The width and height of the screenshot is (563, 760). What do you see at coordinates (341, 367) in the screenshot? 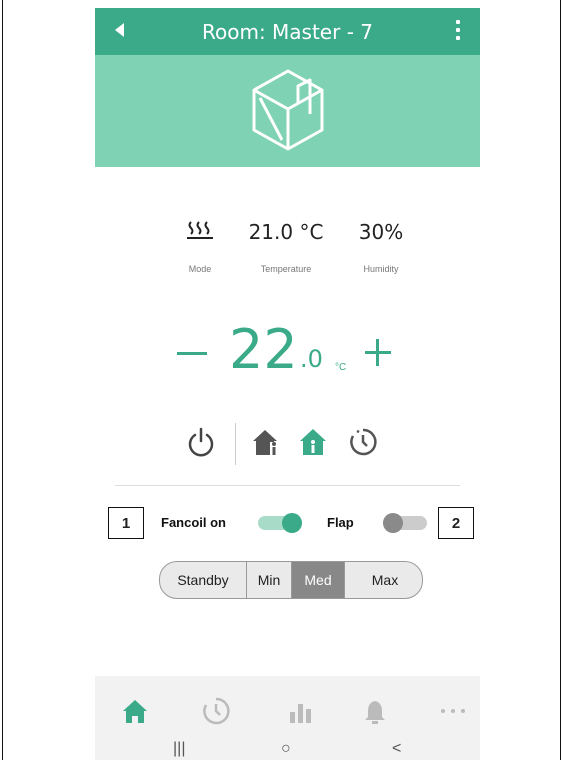
I see `setpoint-unit: °C` at bounding box center [341, 367].